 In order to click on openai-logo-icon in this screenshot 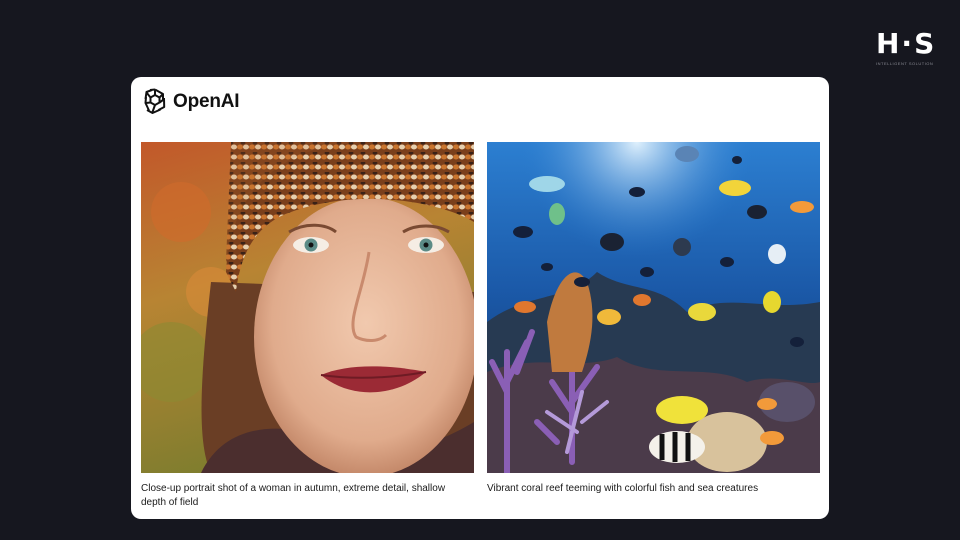, I will do `click(155, 102)`.